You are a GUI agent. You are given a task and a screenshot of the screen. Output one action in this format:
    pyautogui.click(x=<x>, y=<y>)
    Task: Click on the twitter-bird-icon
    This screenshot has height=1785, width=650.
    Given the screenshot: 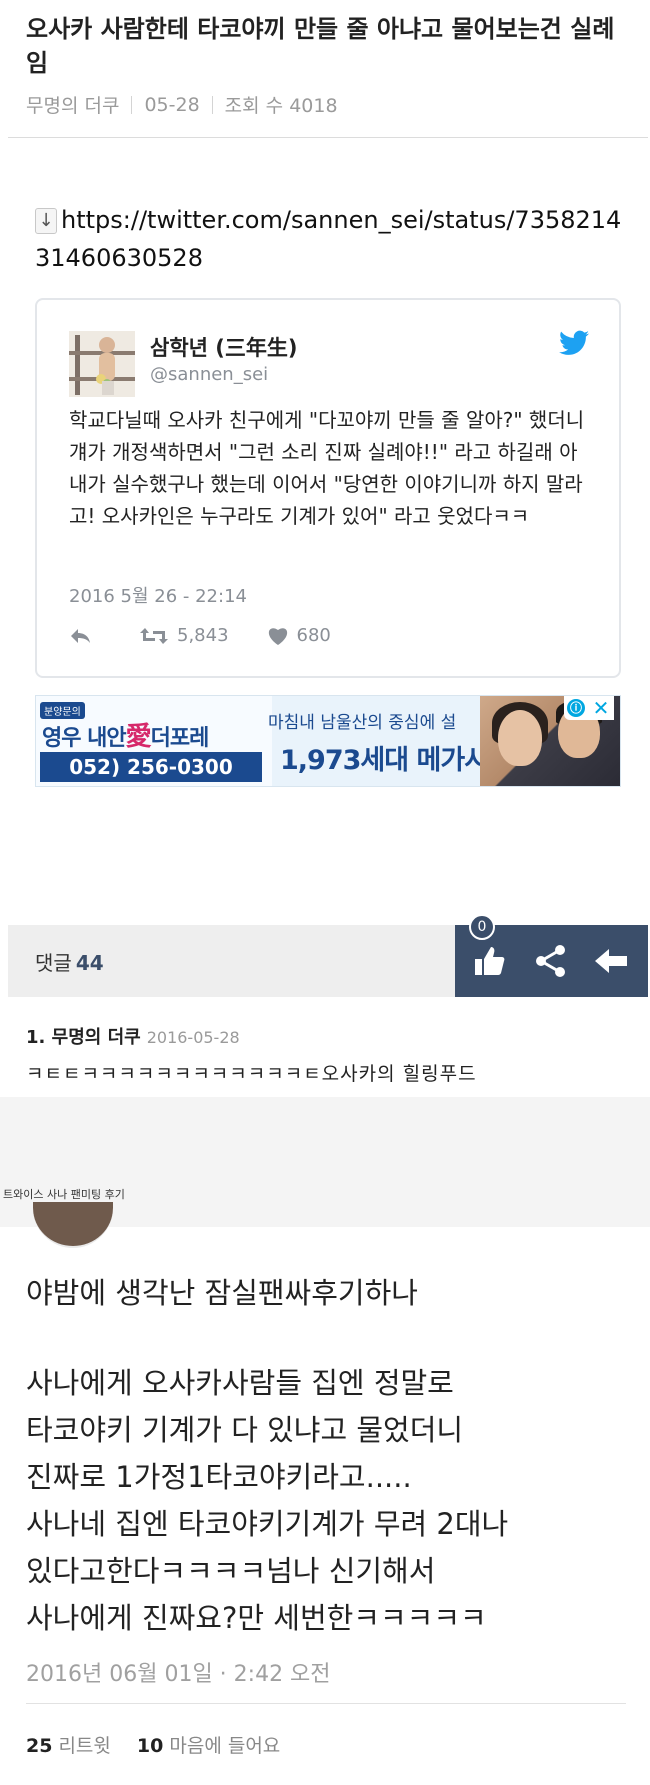 What is the action you would take?
    pyautogui.click(x=574, y=343)
    